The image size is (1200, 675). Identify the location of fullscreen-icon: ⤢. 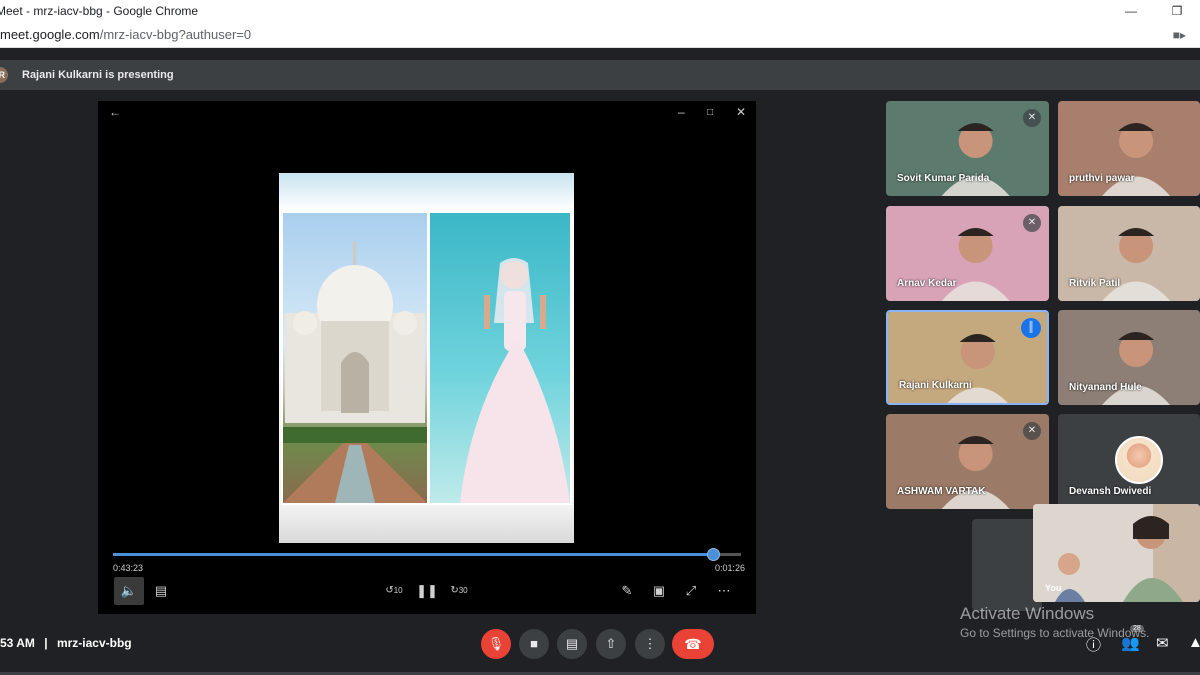
(691, 591).